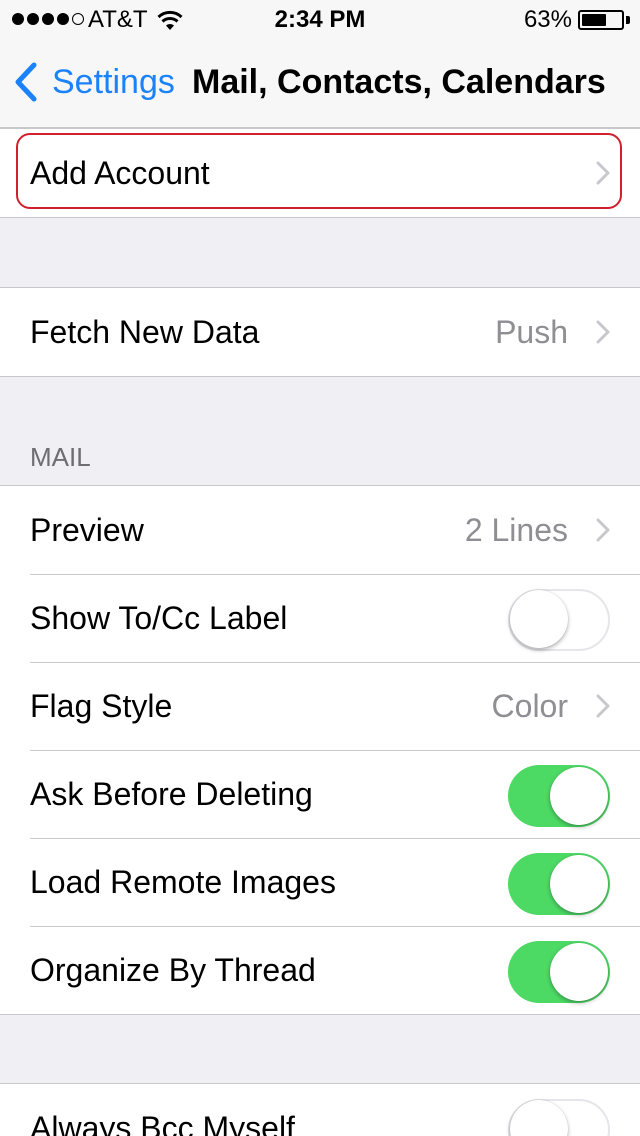  What do you see at coordinates (26, 82) in the screenshot?
I see `chevron-left-icon` at bounding box center [26, 82].